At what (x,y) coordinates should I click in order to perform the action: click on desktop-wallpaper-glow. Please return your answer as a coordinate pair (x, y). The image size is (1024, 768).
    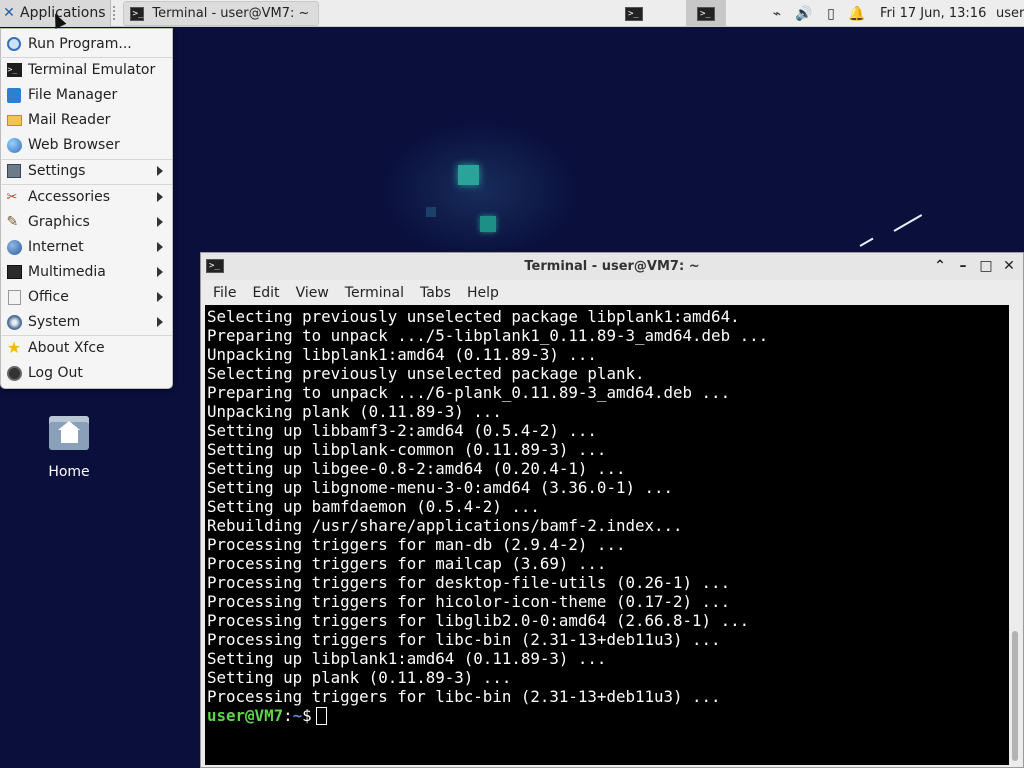
    Looking at the image, I should click on (480, 190).